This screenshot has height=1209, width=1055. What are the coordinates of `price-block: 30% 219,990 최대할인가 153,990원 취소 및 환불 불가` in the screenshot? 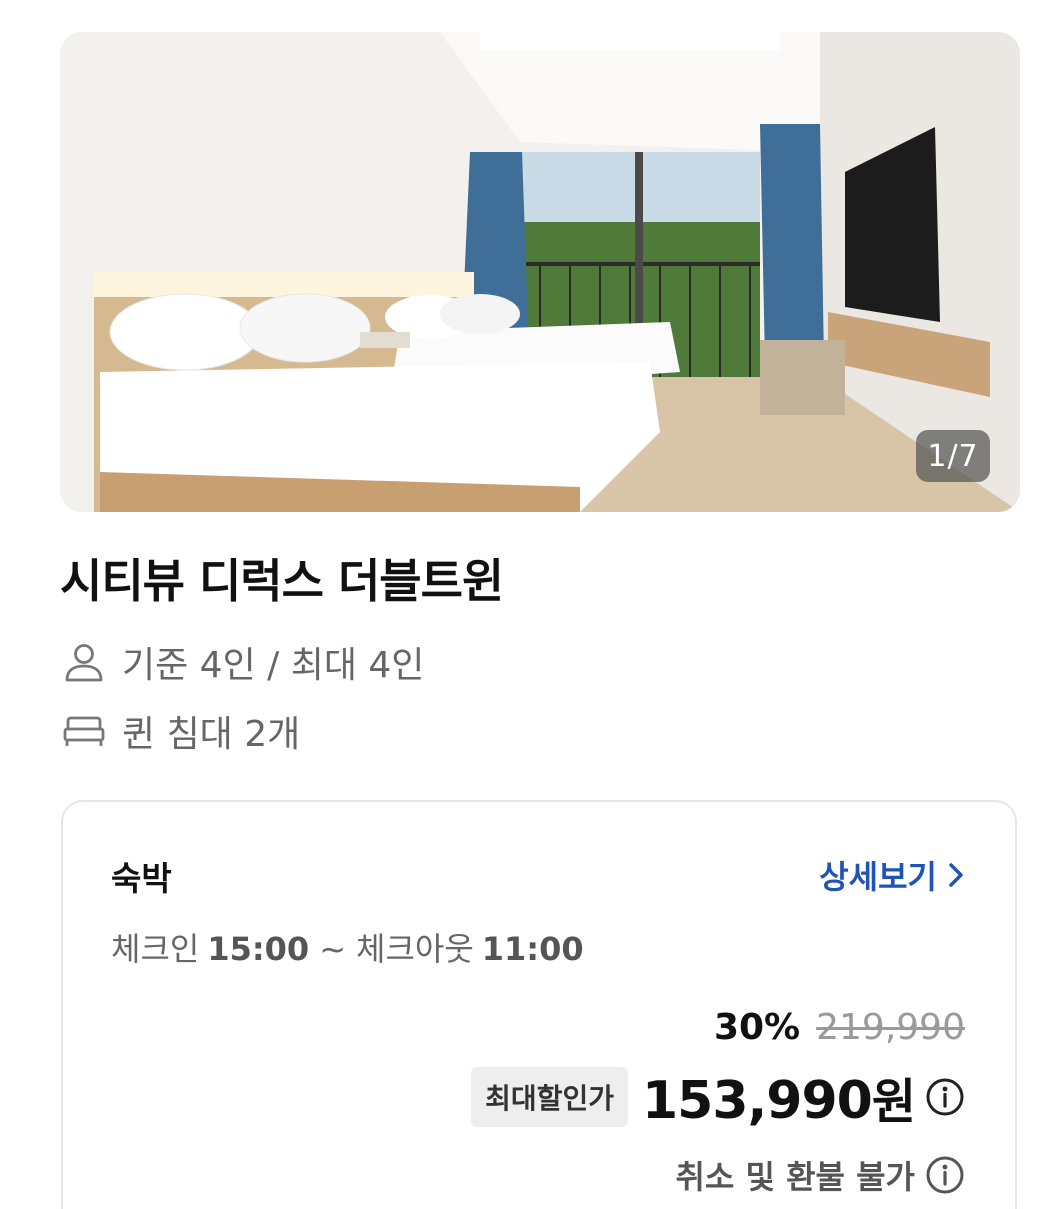 It's located at (718, 1102).